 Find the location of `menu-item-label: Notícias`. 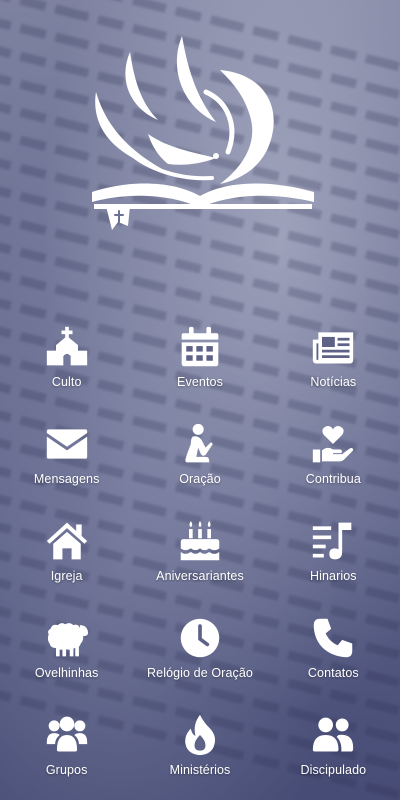

menu-item-label: Notícias is located at coordinates (333, 382).